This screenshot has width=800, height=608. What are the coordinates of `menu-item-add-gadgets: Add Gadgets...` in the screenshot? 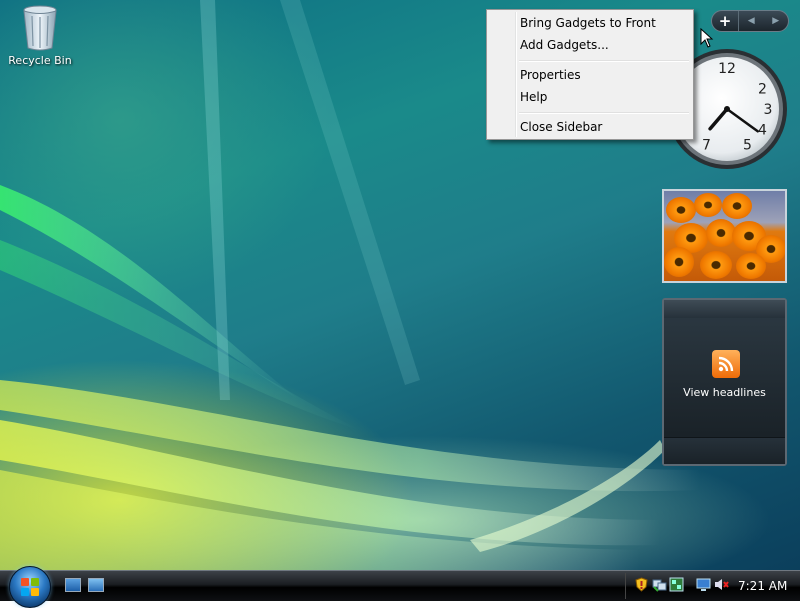 It's located at (590, 45).